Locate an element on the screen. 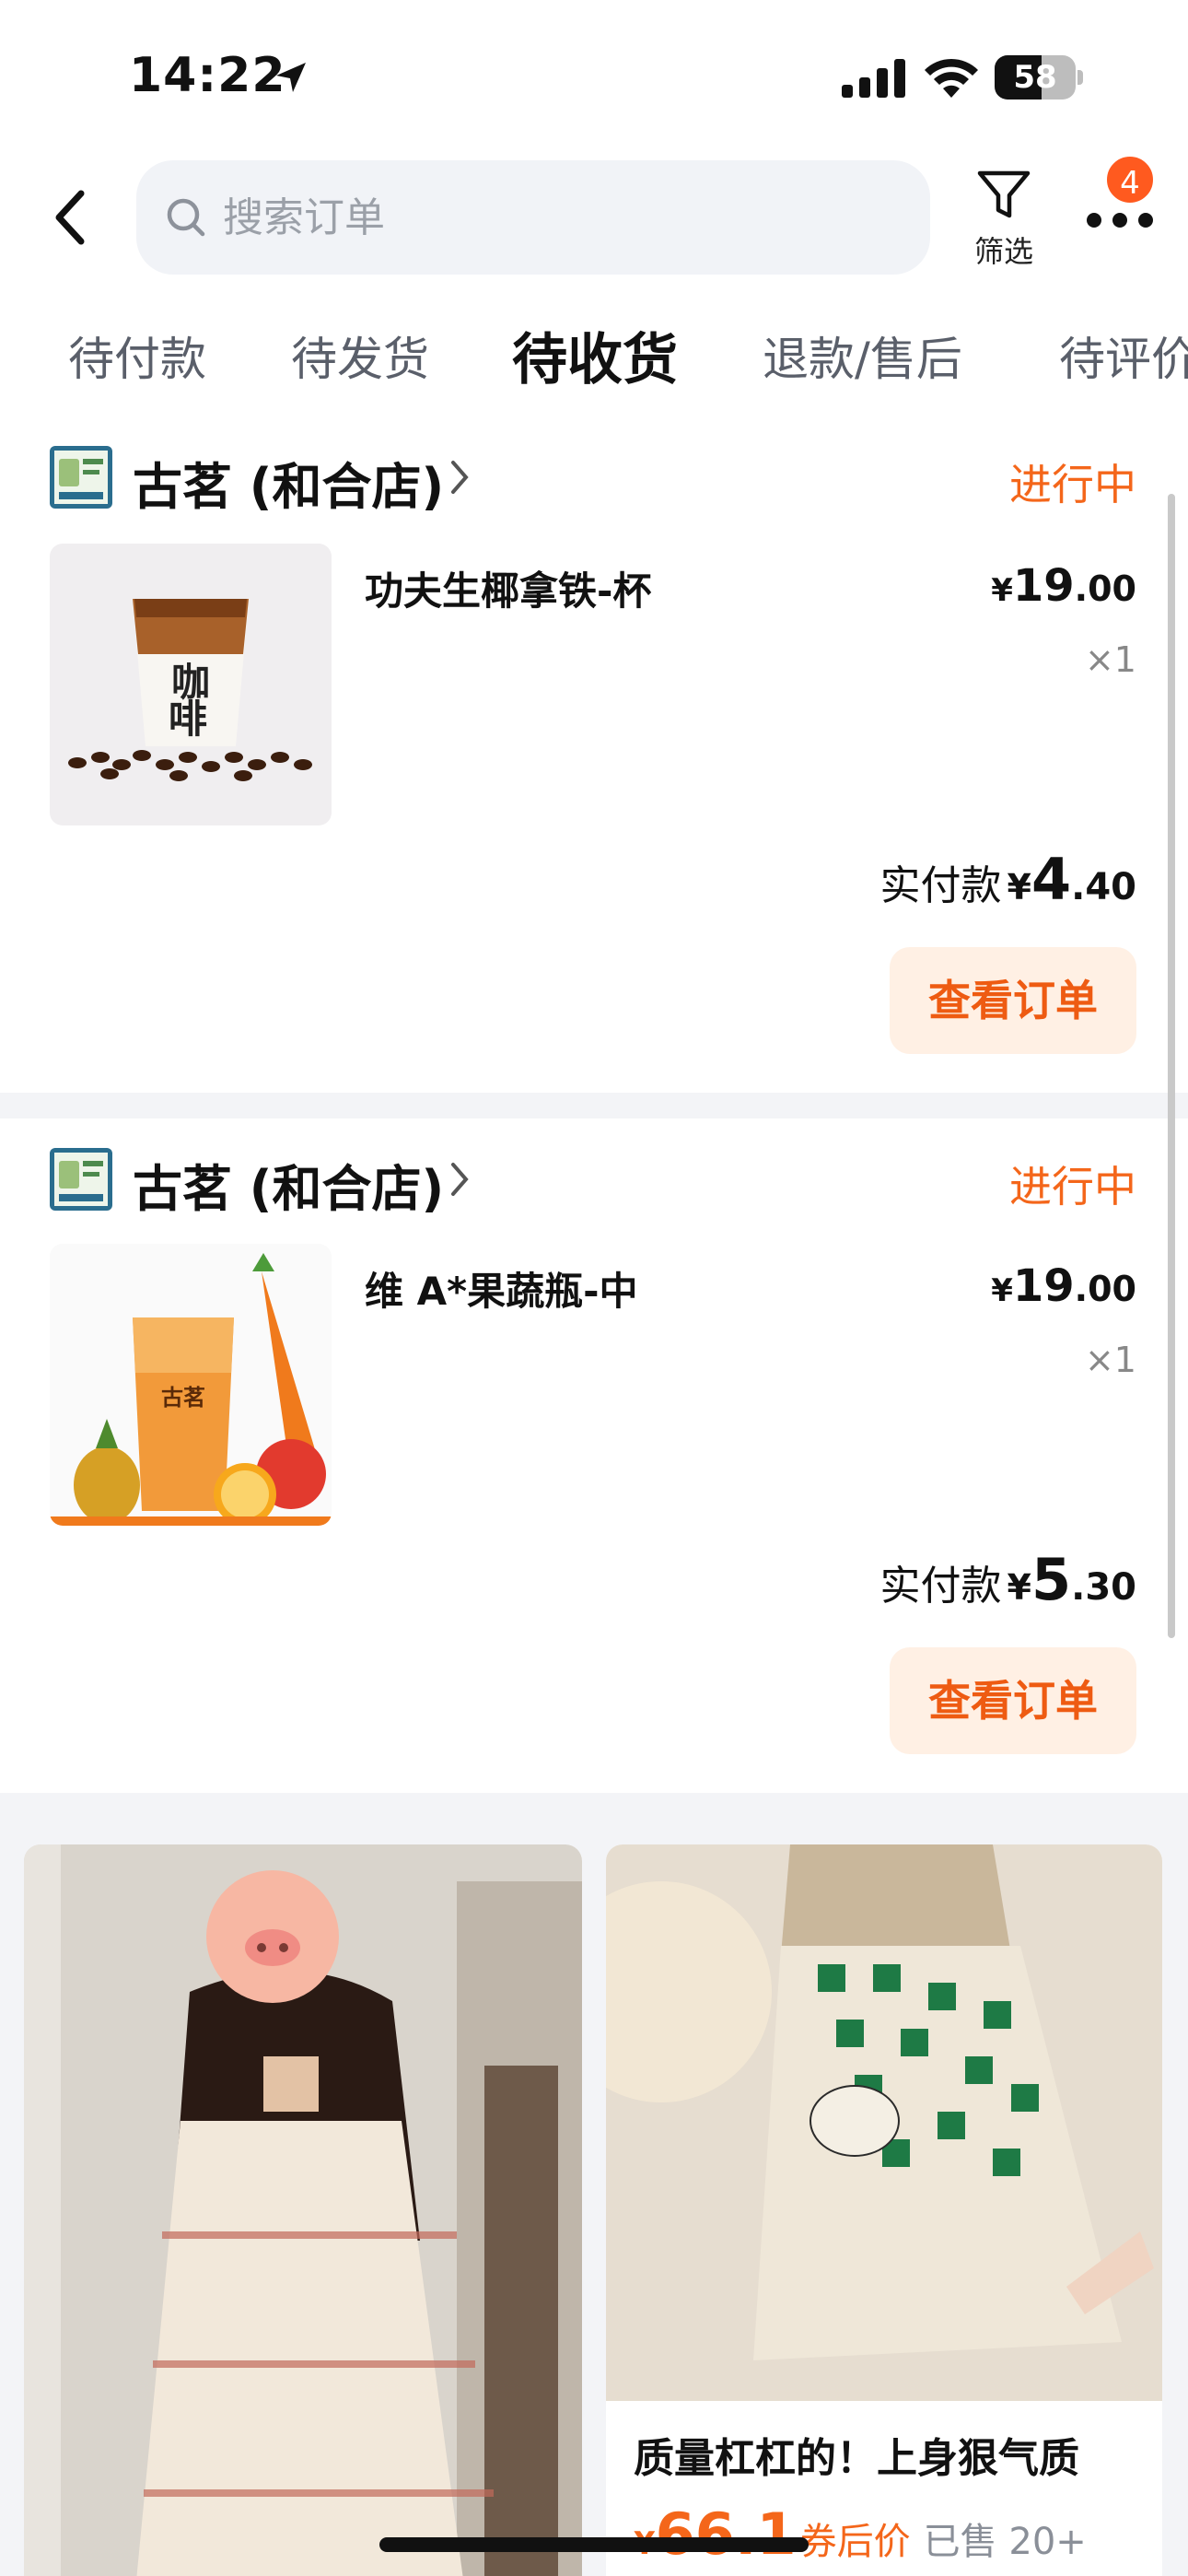  search-input is located at coordinates (563, 217).